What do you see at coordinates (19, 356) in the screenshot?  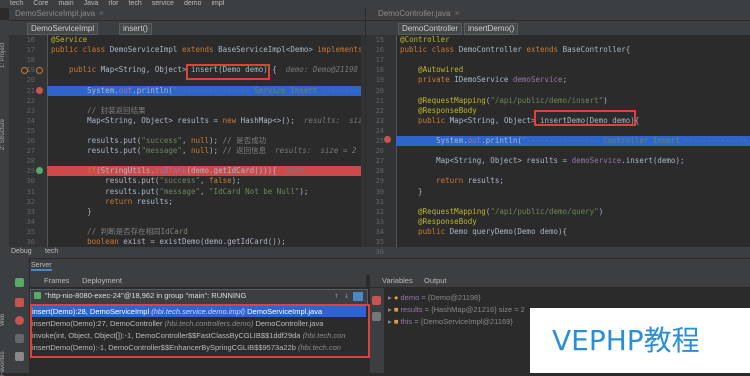 I see `settings-icon` at bounding box center [19, 356].